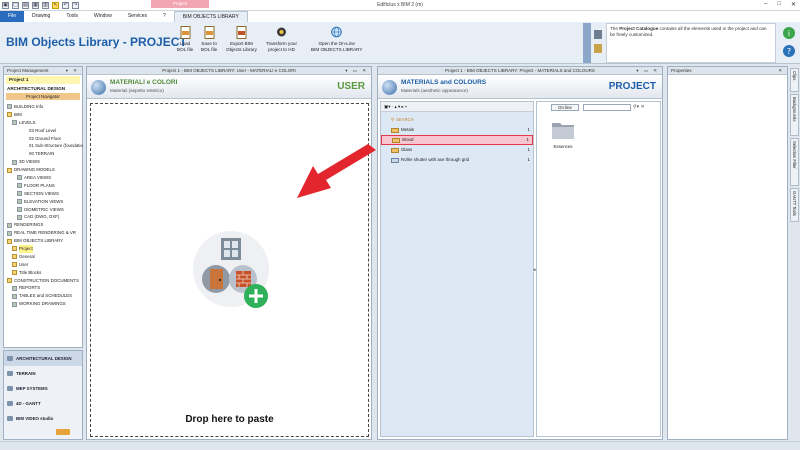 The image size is (800, 450). I want to click on tree-item: LEVELS, so click(44, 123).